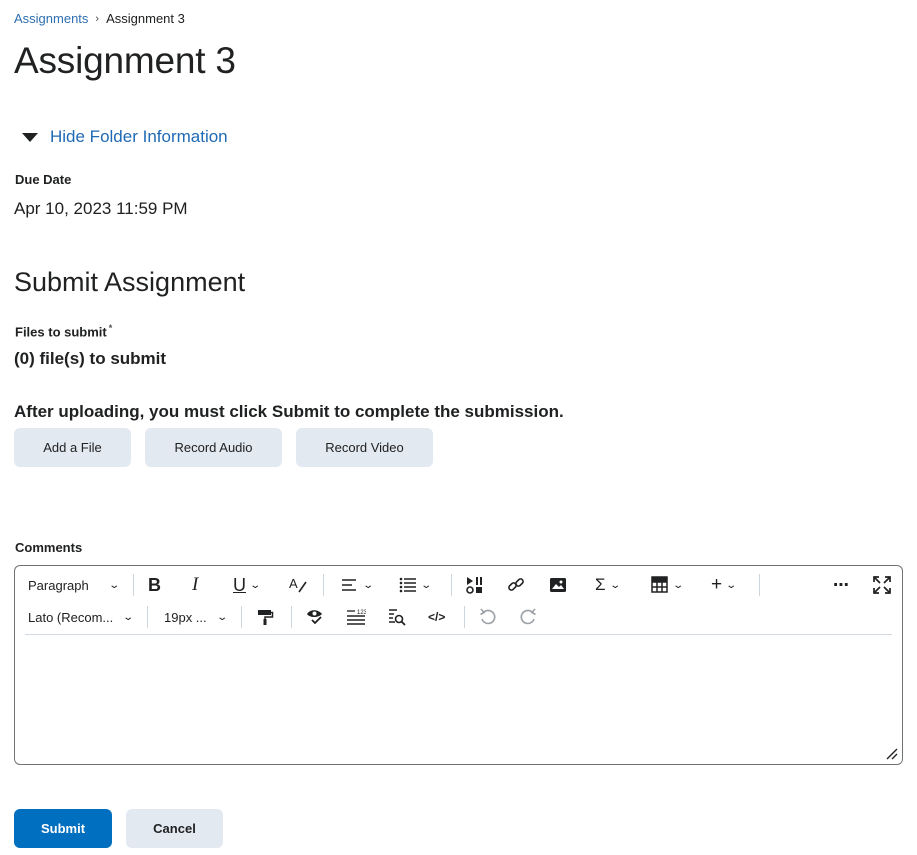 The image size is (917, 855). I want to click on breadcrumb-current: Assignment 3, so click(145, 18).